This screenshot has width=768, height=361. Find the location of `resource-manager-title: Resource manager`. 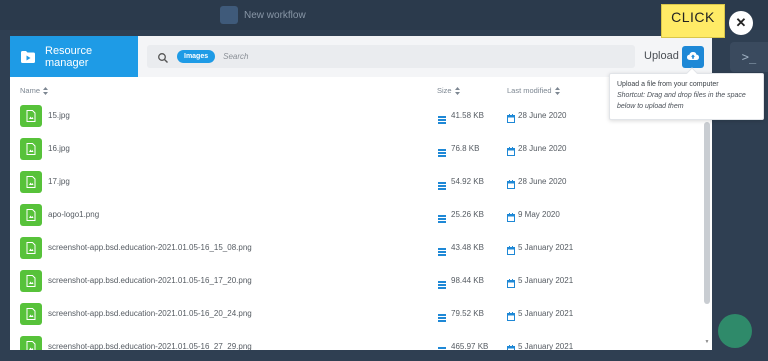

resource-manager-title: Resource manager is located at coordinates (74, 56).